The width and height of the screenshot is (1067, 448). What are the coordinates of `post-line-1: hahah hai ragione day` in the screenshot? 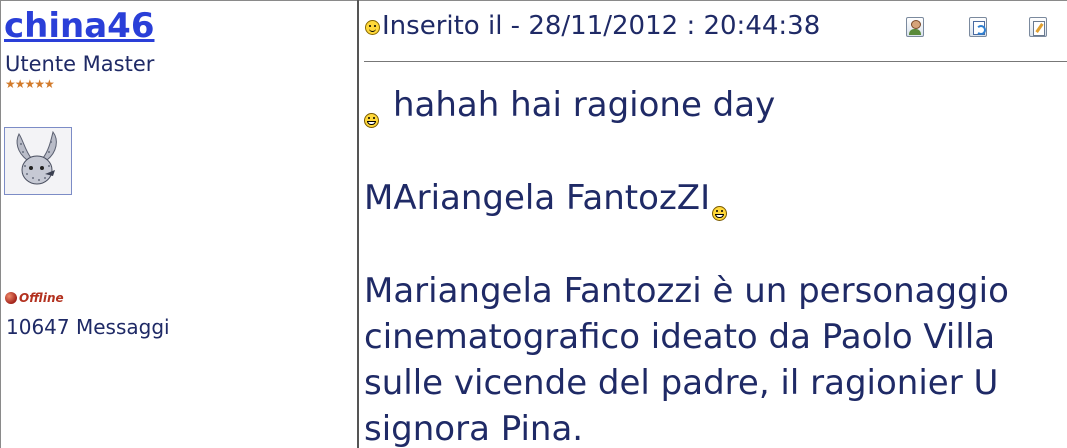 It's located at (569, 105).